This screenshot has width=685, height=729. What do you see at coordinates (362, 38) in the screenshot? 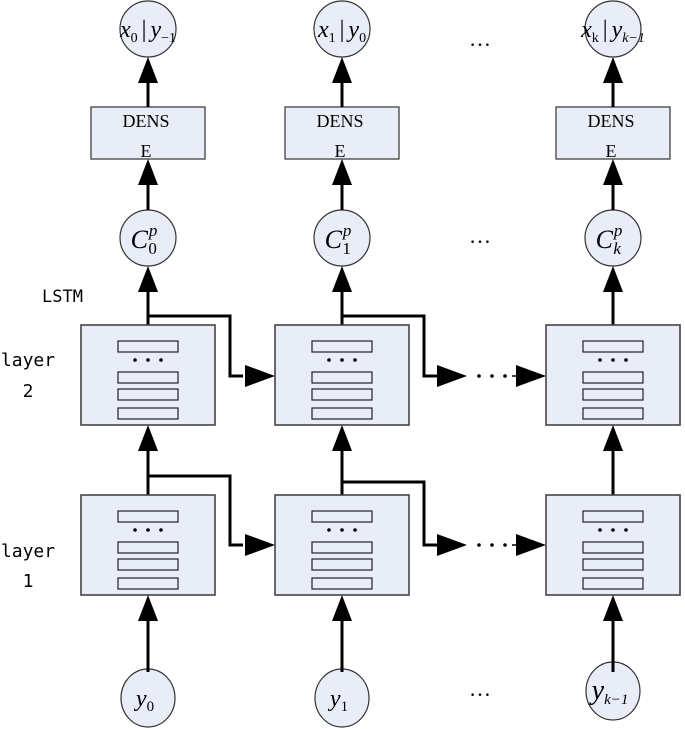
I see `output-y-sub: 0` at bounding box center [362, 38].